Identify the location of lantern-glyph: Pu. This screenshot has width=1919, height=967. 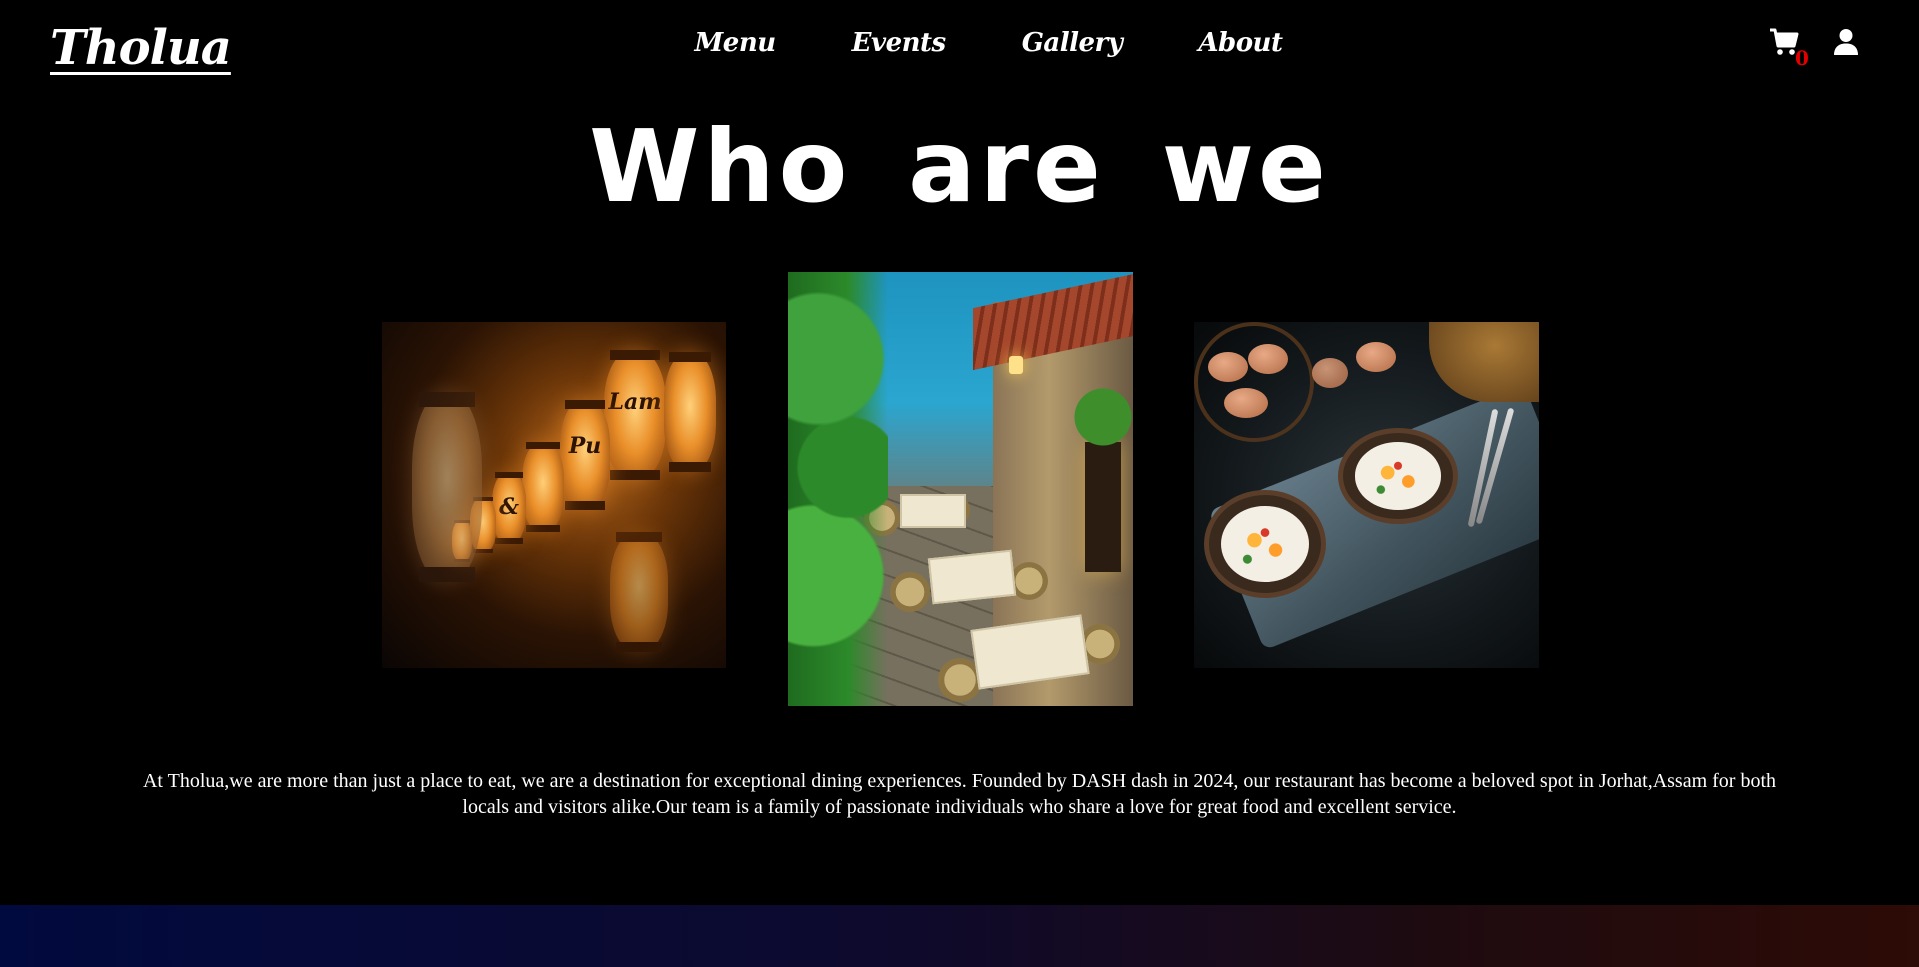
(585, 446).